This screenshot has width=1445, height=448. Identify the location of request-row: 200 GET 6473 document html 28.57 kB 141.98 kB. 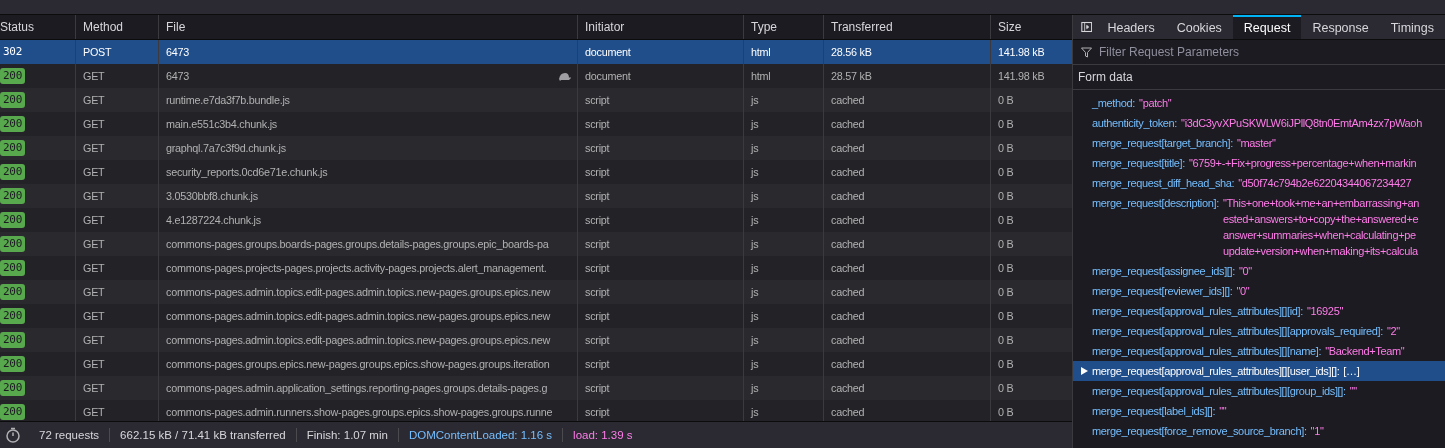
(536, 76).